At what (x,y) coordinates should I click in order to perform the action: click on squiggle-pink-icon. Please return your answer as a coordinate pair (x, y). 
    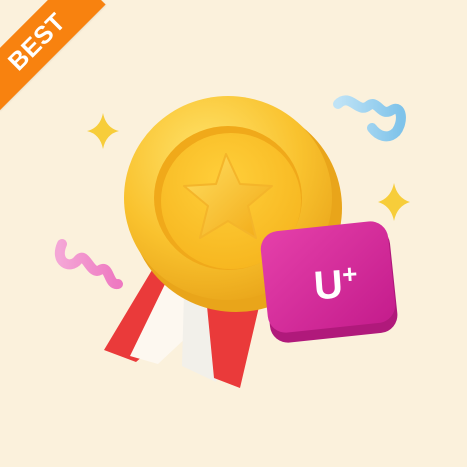
    Looking at the image, I should click on (89, 264).